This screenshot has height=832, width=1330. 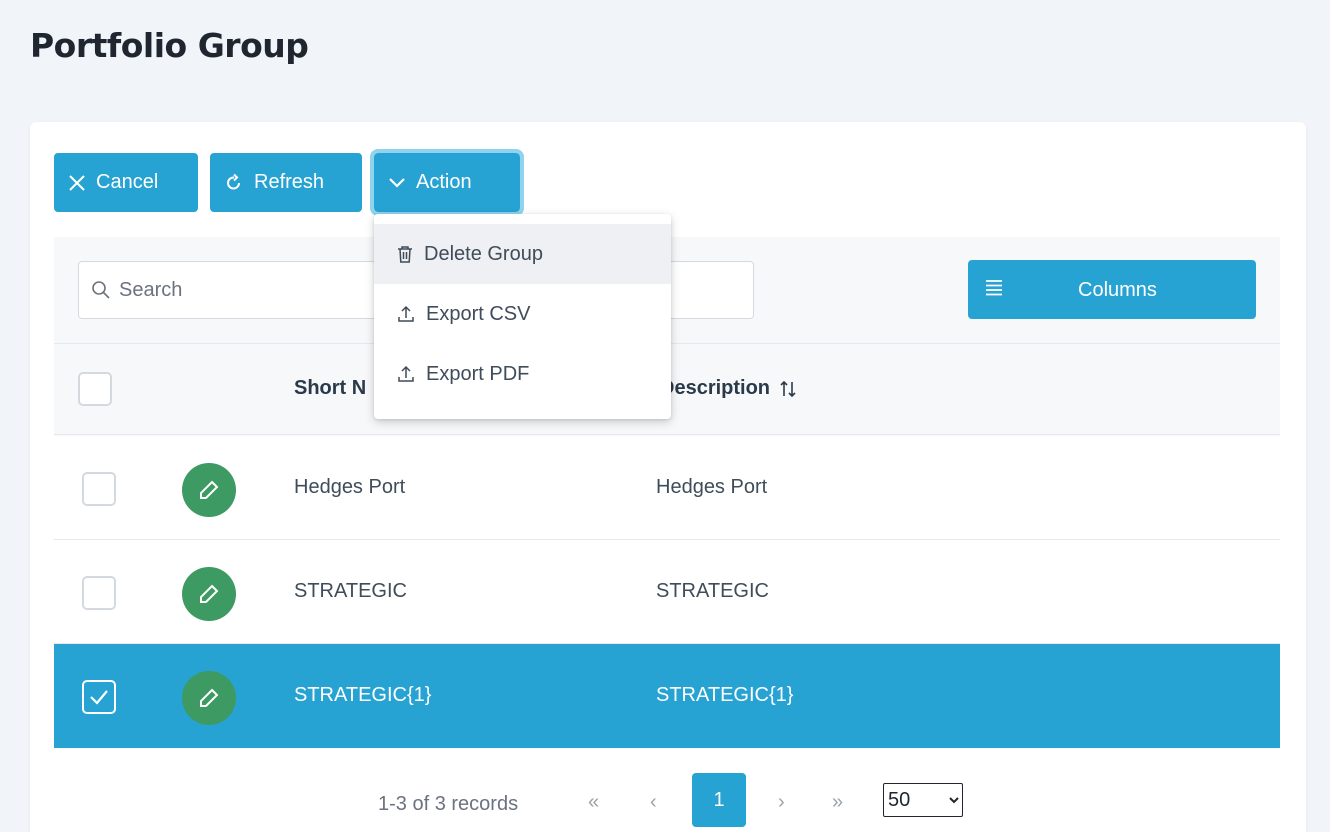 What do you see at coordinates (101, 290) in the screenshot?
I see `search-icon` at bounding box center [101, 290].